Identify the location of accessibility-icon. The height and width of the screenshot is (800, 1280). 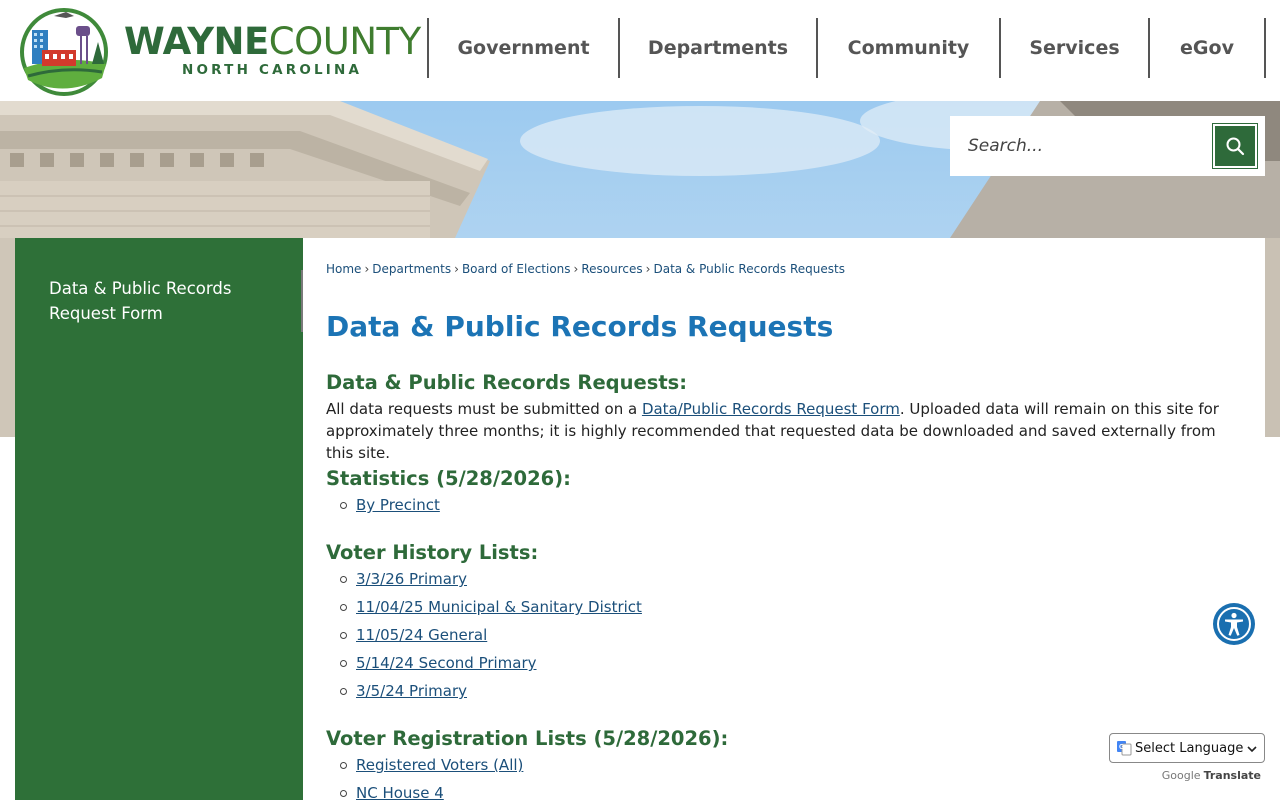
(1234, 624).